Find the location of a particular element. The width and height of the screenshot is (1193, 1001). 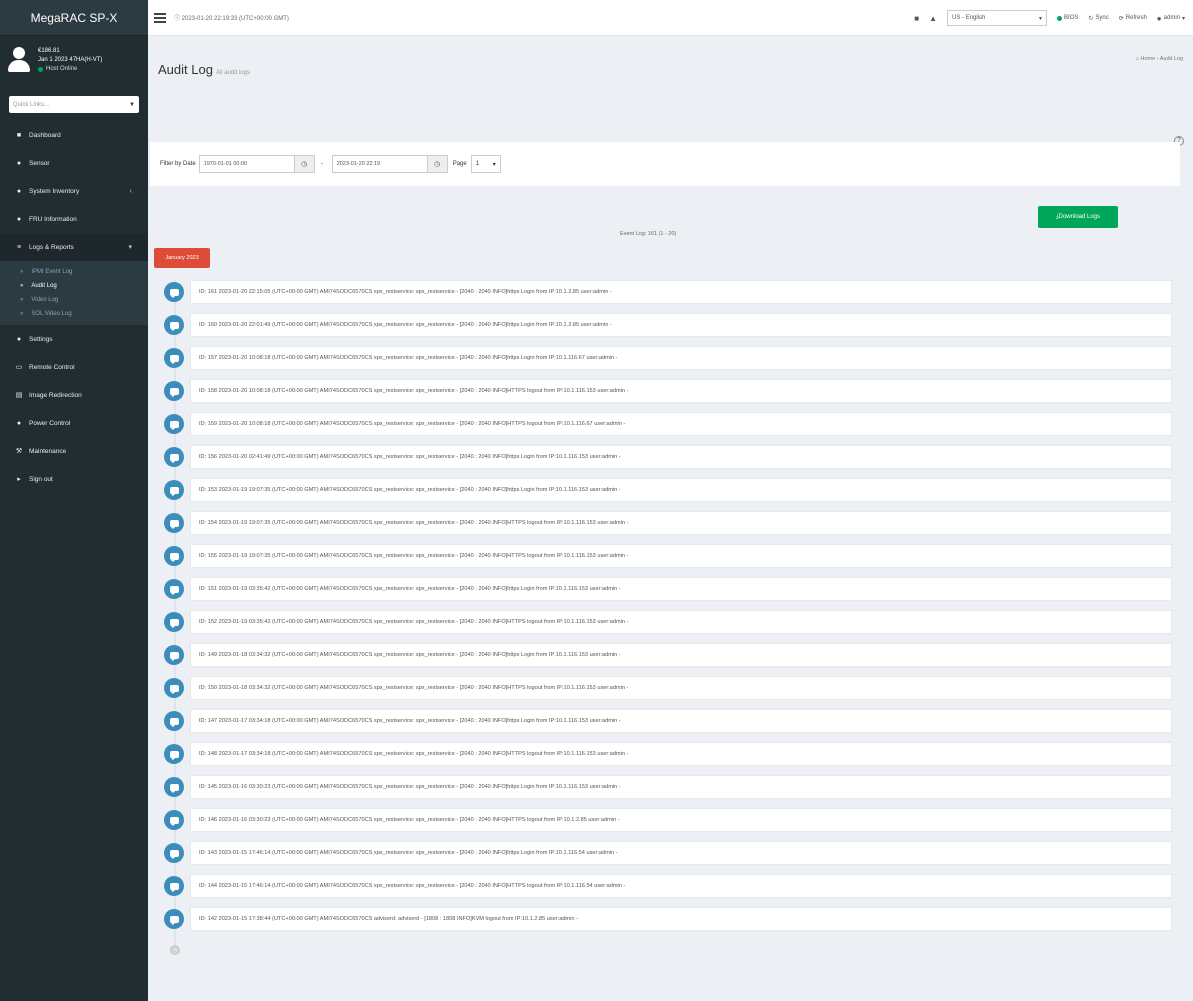

sidebar-item-remote-control: ▭ Remote Control is located at coordinates (74, 367).